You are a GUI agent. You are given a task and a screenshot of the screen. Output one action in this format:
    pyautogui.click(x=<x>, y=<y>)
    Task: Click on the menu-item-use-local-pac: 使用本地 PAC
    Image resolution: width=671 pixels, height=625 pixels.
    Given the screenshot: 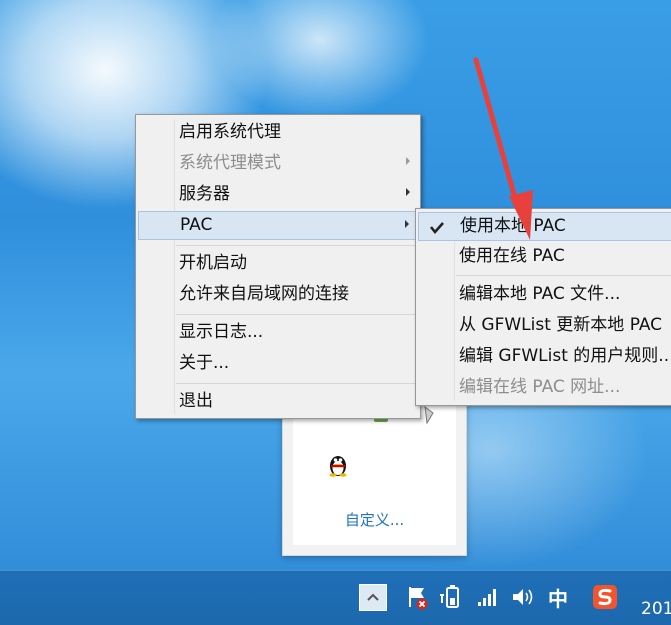 What is the action you would take?
    pyautogui.click(x=544, y=226)
    